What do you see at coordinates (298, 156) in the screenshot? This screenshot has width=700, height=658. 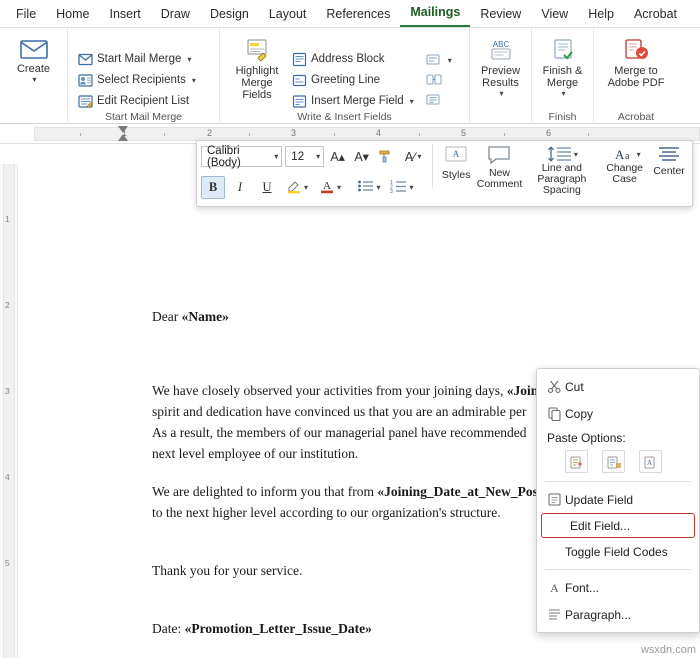 I see `font-size-value: 12` at bounding box center [298, 156].